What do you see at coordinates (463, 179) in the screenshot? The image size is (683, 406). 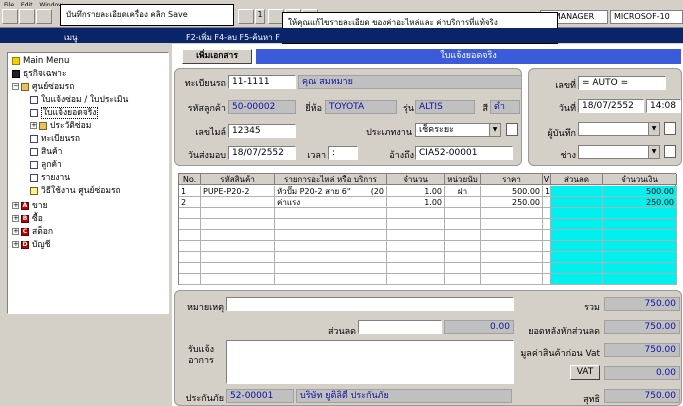 I see `column-header: หน่วยนับ` at bounding box center [463, 179].